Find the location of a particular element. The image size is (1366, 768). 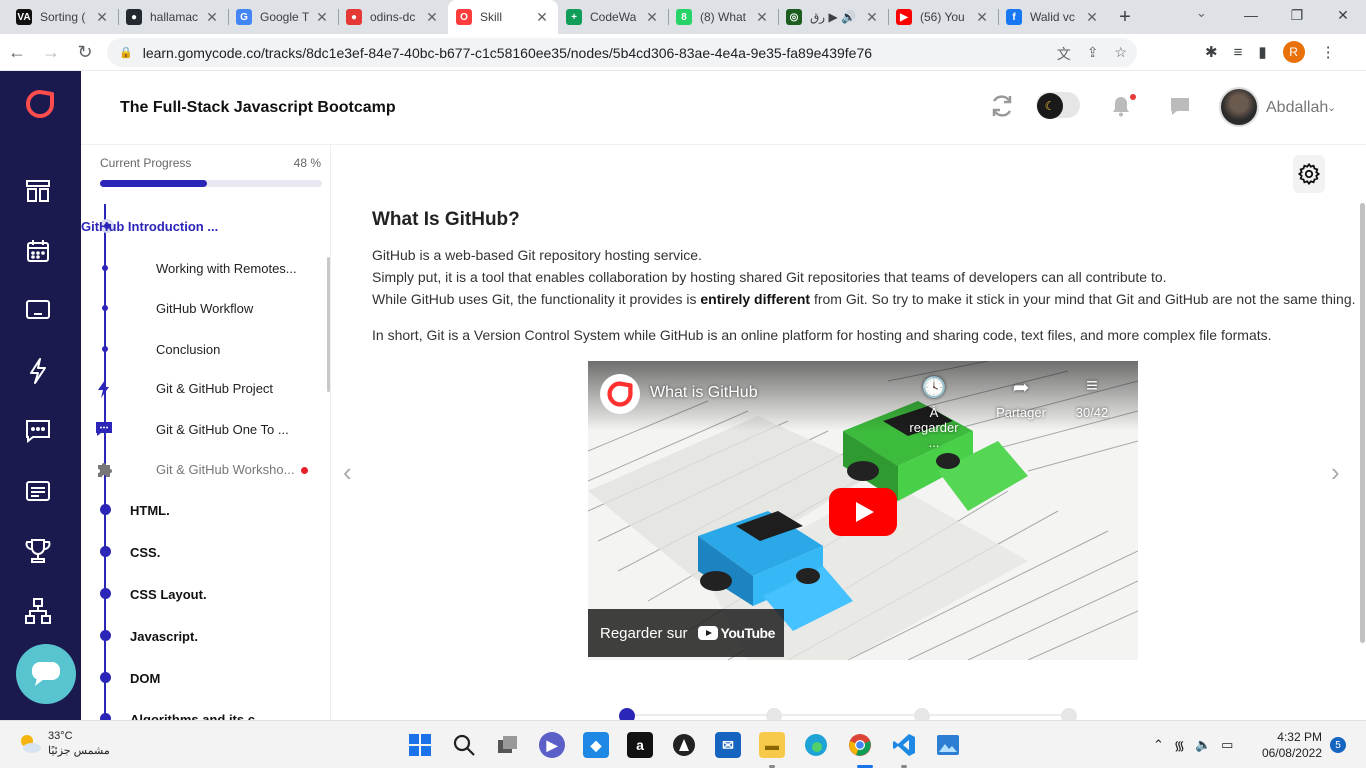

trophy-icon is located at coordinates (38, 551).